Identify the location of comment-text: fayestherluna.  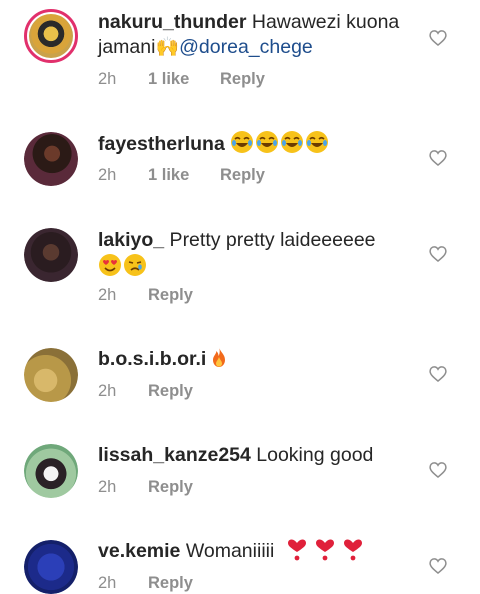
(258, 143).